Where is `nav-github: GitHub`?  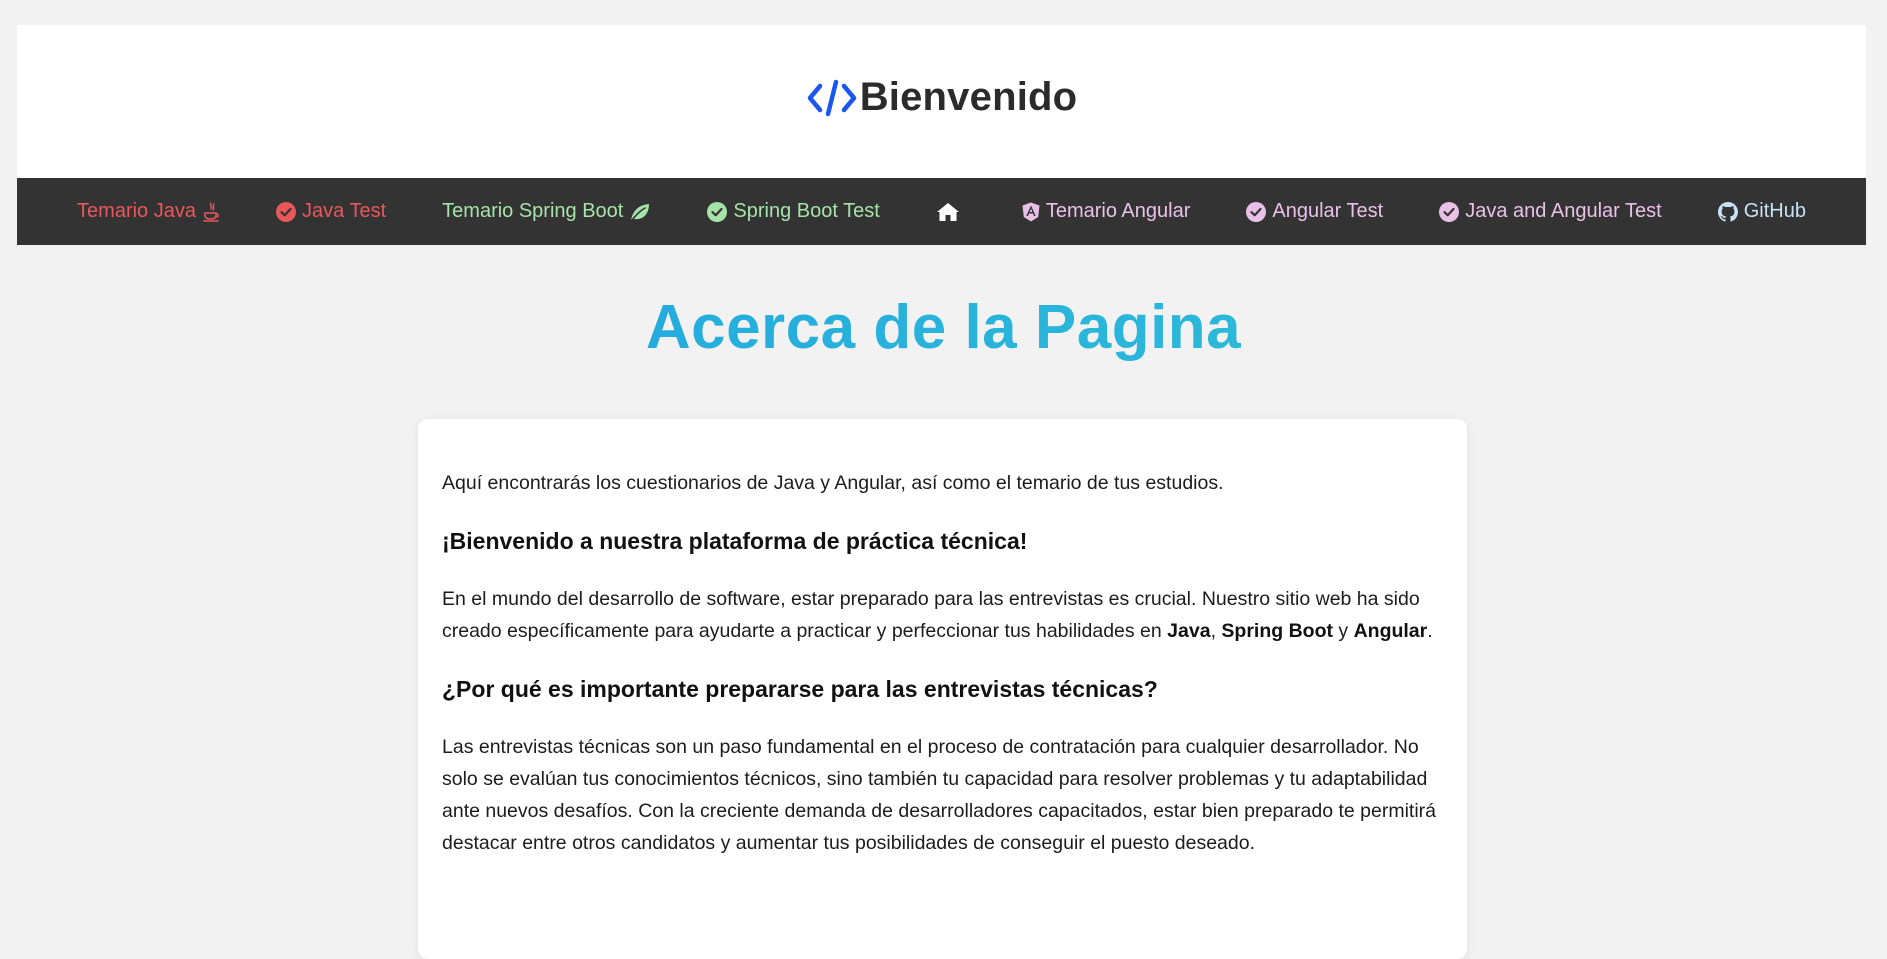
nav-github: GitHub is located at coordinates (1761, 211).